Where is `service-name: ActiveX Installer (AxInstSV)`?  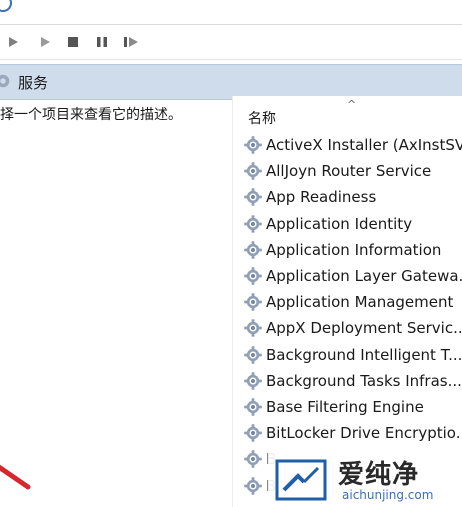
service-name: ActiveX Installer (AxInstSV) is located at coordinates (364, 145).